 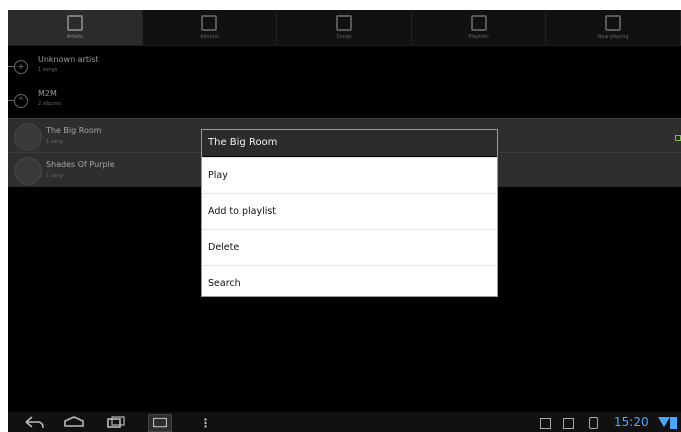 I want to click on notification-gallery-icon, so click(x=568, y=423).